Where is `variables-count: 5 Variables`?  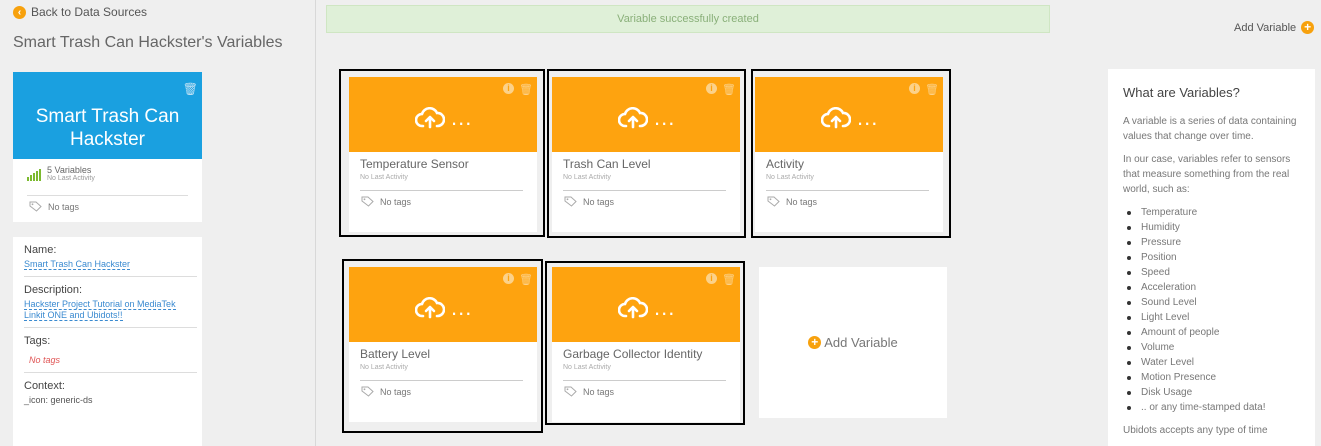 variables-count: 5 Variables is located at coordinates (69, 170).